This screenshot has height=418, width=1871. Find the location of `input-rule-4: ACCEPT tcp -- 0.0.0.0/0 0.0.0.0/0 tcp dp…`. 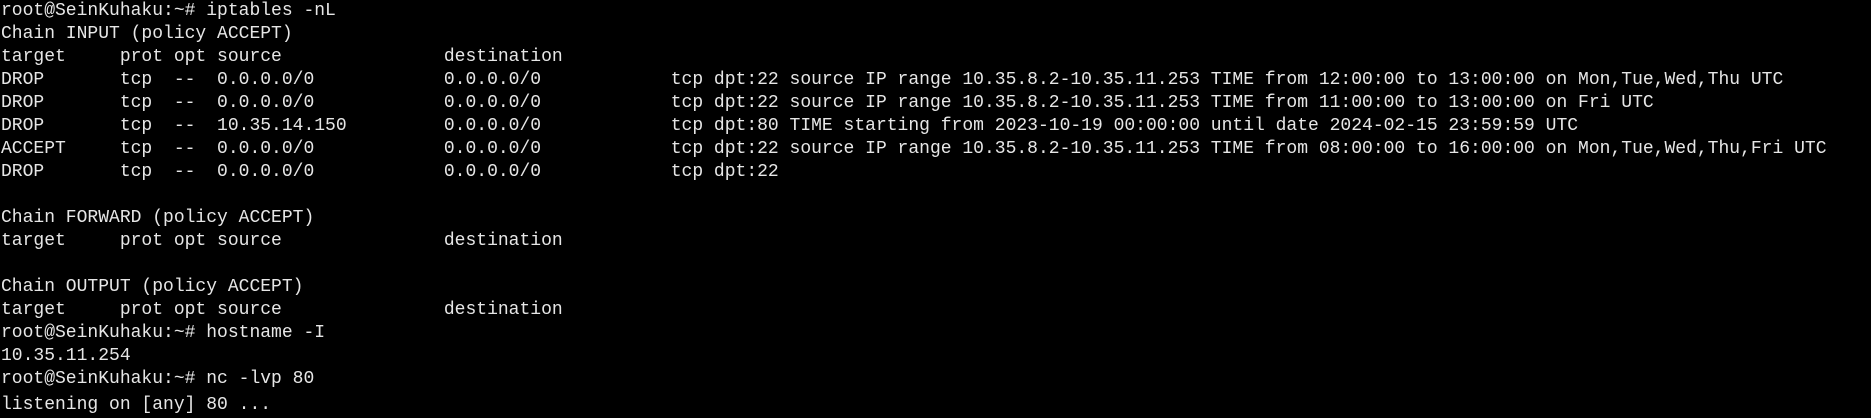

input-rule-4: ACCEPT tcp -- 0.0.0.0/0 0.0.0.0/0 tcp dp… is located at coordinates (914, 149).